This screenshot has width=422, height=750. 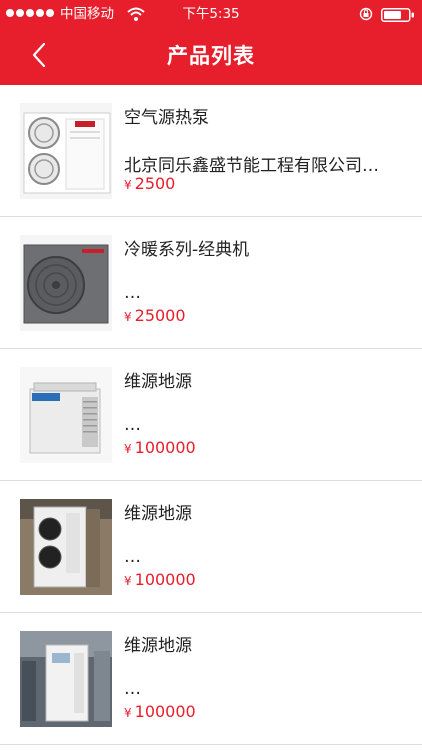 I want to click on nav-bar: 产品列表, so click(x=211, y=56).